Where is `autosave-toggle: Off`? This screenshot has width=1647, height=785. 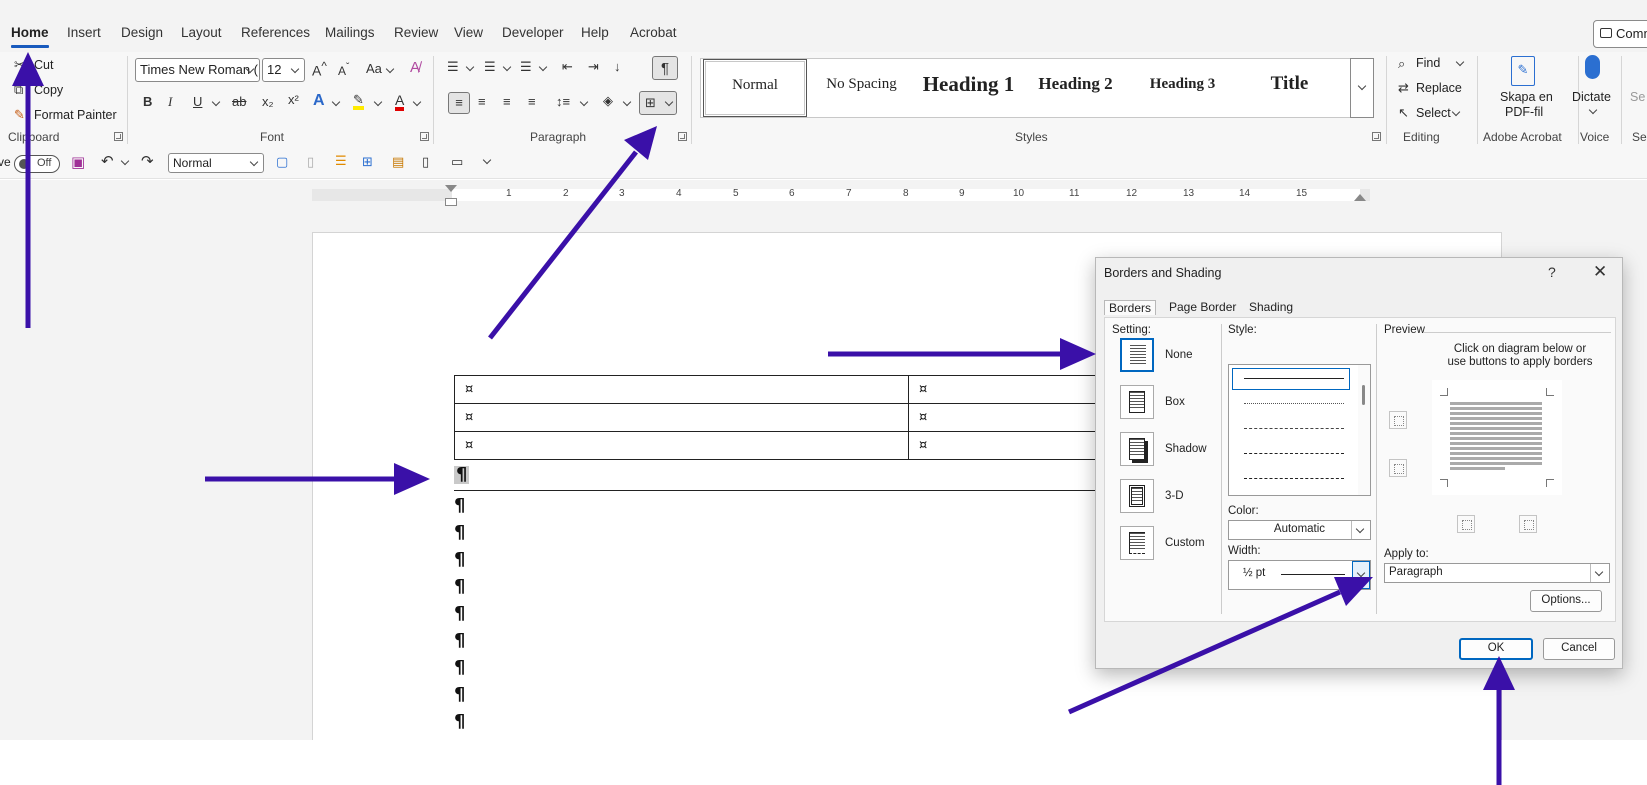
autosave-toggle: Off is located at coordinates (37, 164).